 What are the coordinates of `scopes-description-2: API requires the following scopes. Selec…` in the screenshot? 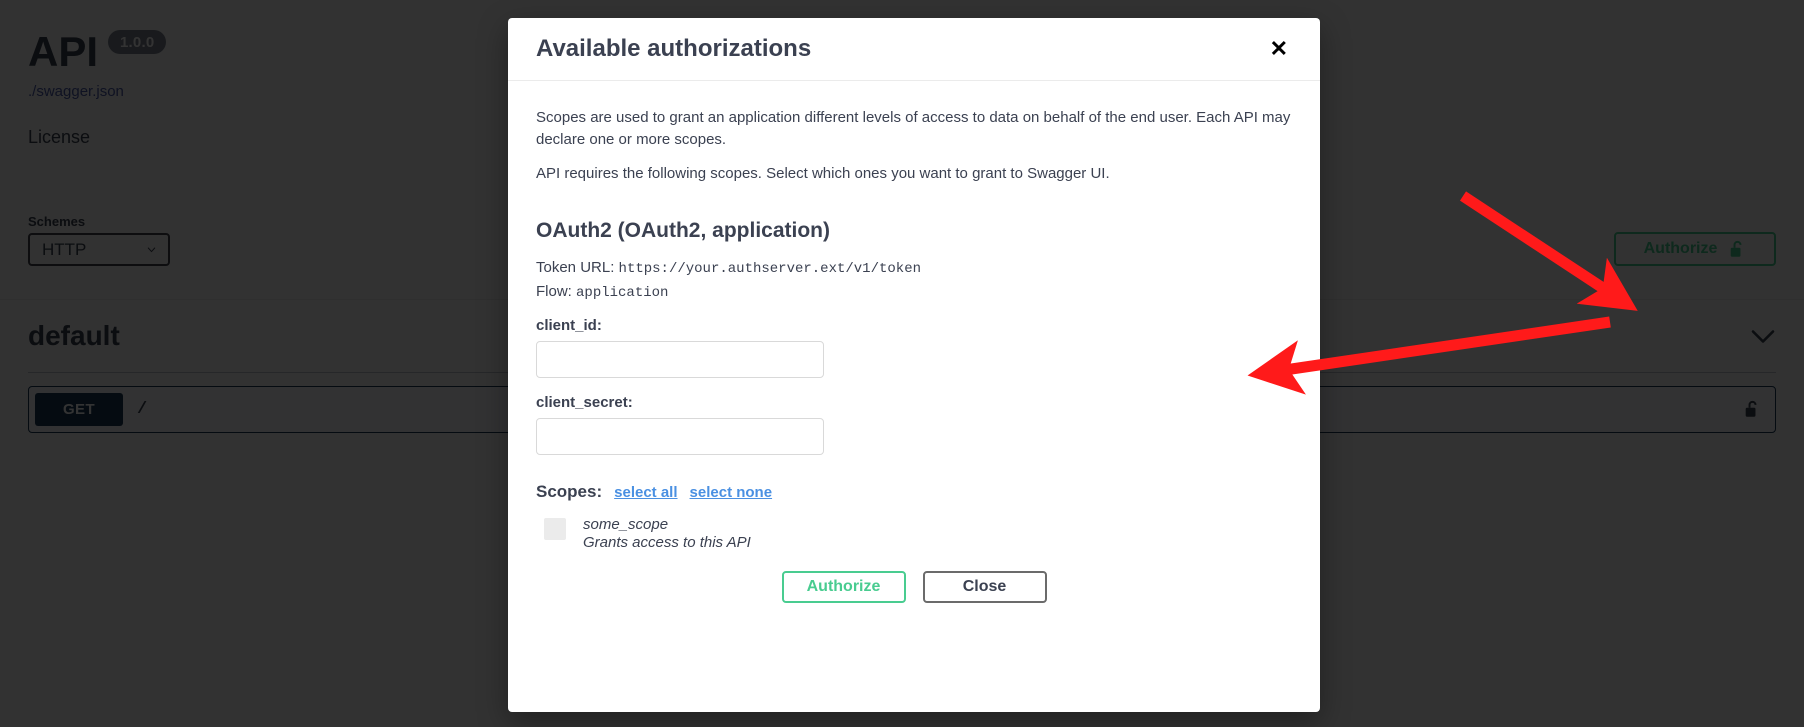 It's located at (823, 173).